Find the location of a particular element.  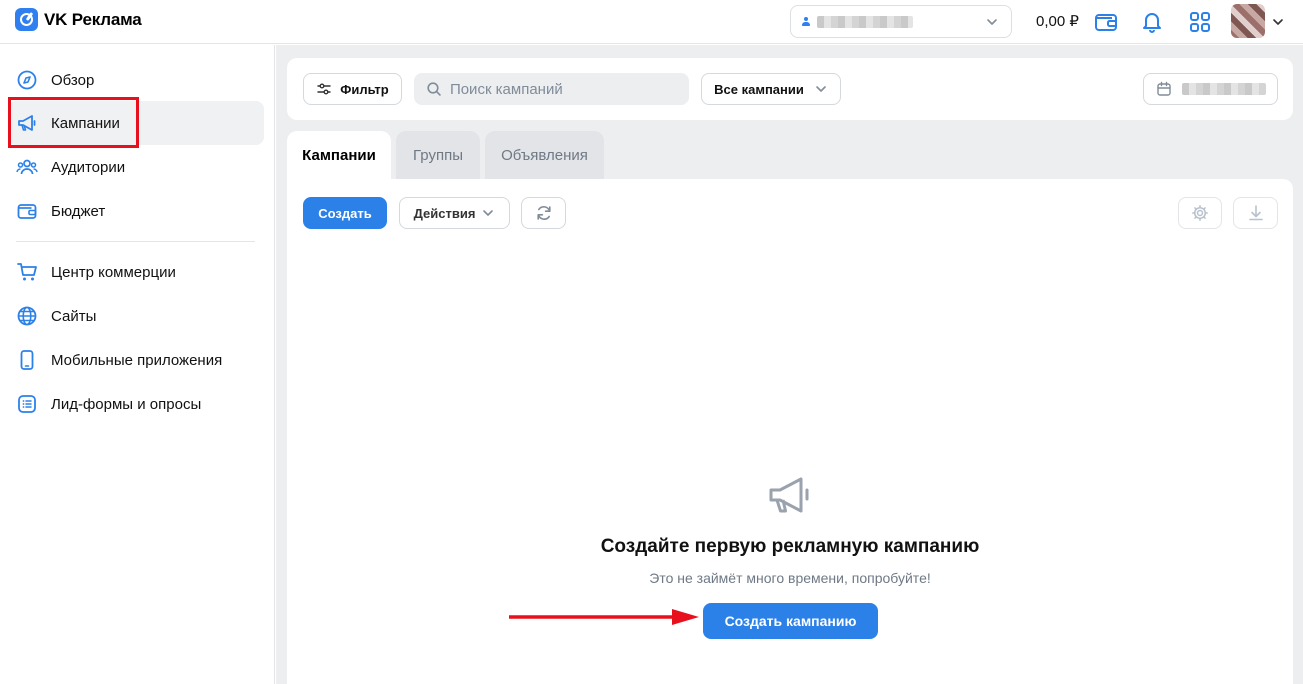

tab-label: Кампании is located at coordinates (339, 155).